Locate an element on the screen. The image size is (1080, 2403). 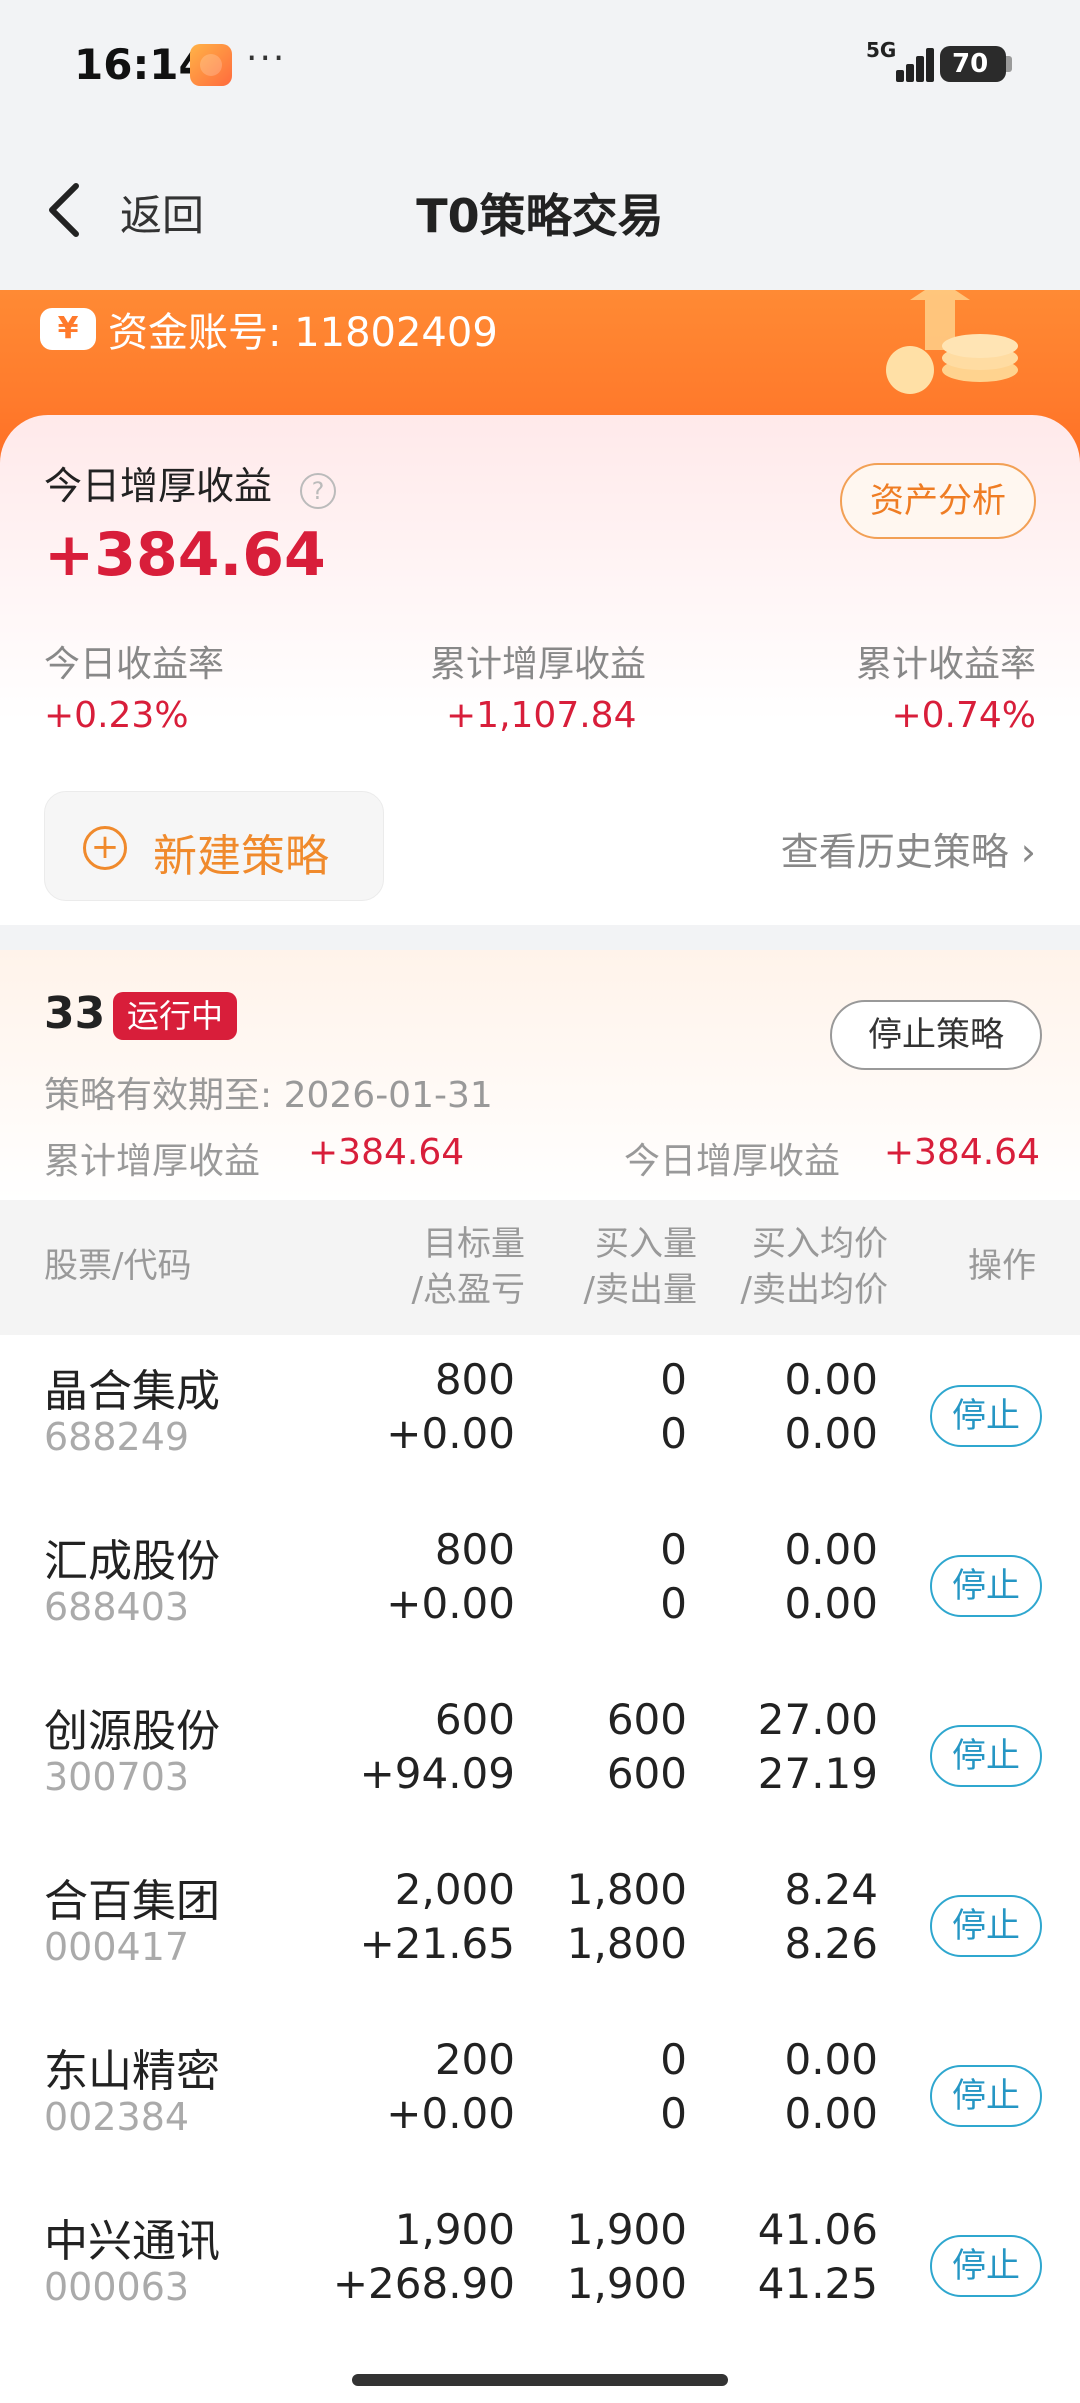
sell-qty: 600 is located at coordinates (646, 1773).